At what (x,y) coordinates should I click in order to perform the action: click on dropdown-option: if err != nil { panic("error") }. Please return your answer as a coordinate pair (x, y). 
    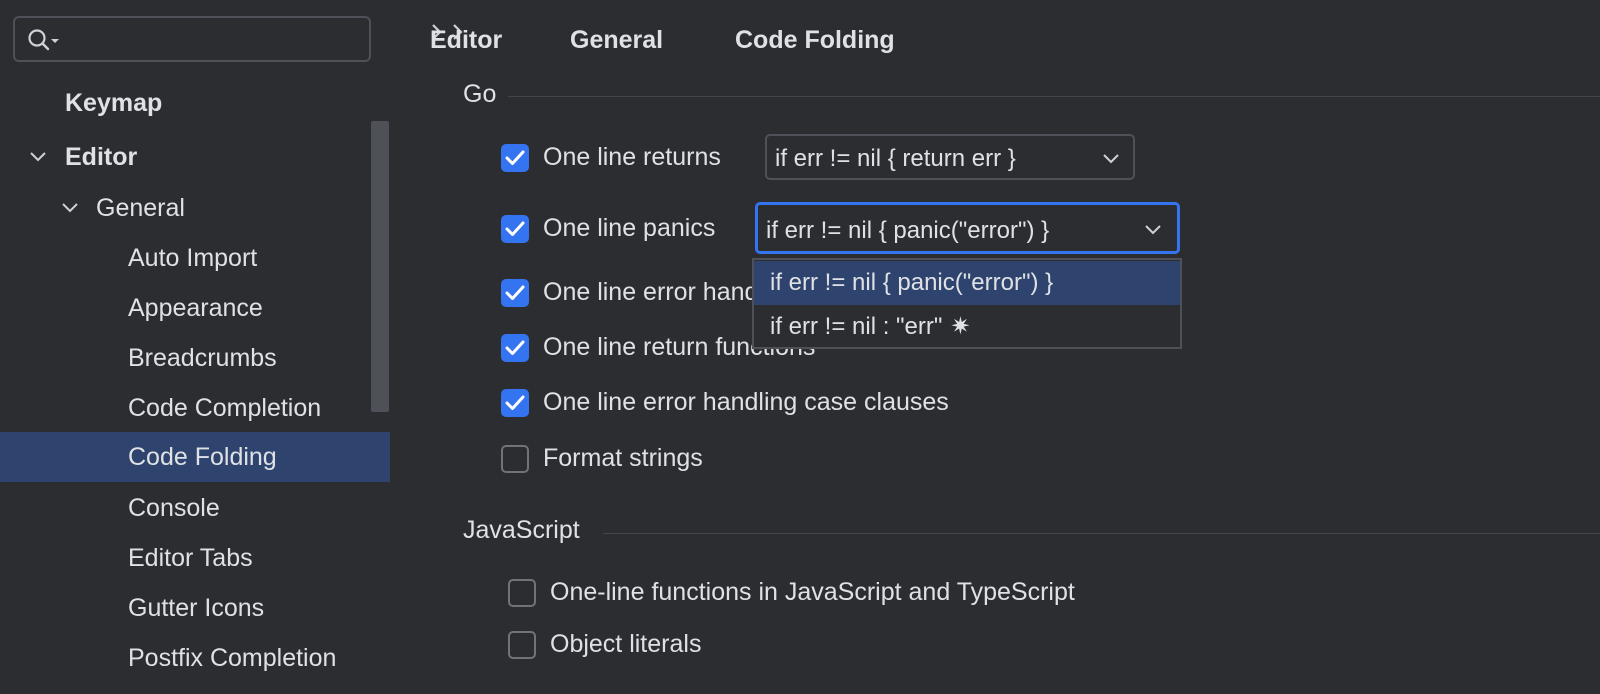
    Looking at the image, I should click on (967, 283).